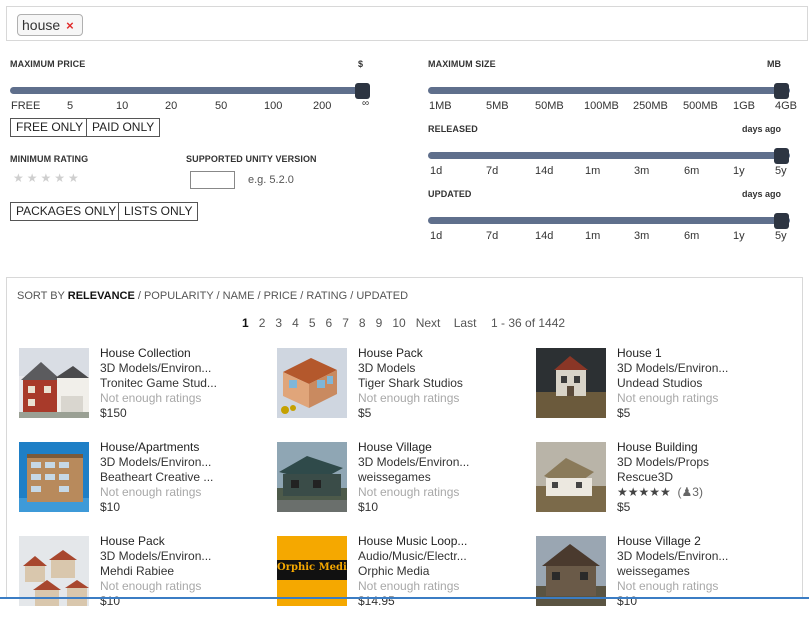 The image size is (809, 618). What do you see at coordinates (697, 541) in the screenshot?
I see `item-title: House Village 2` at bounding box center [697, 541].